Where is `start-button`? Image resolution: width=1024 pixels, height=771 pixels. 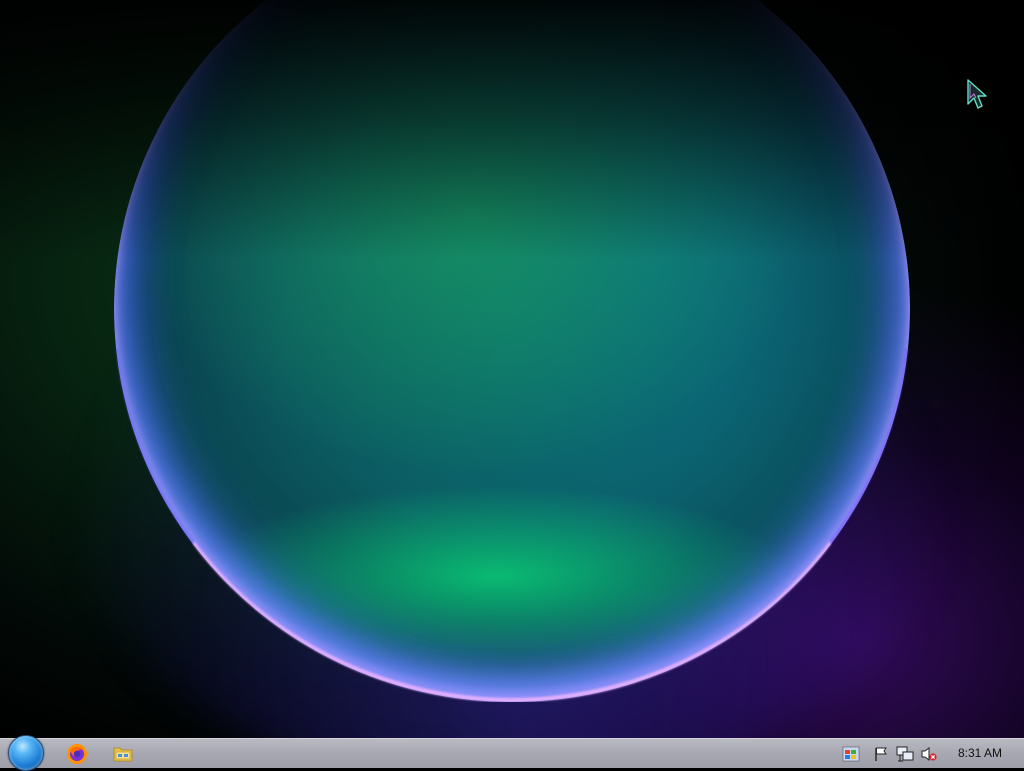 start-button is located at coordinates (26, 753).